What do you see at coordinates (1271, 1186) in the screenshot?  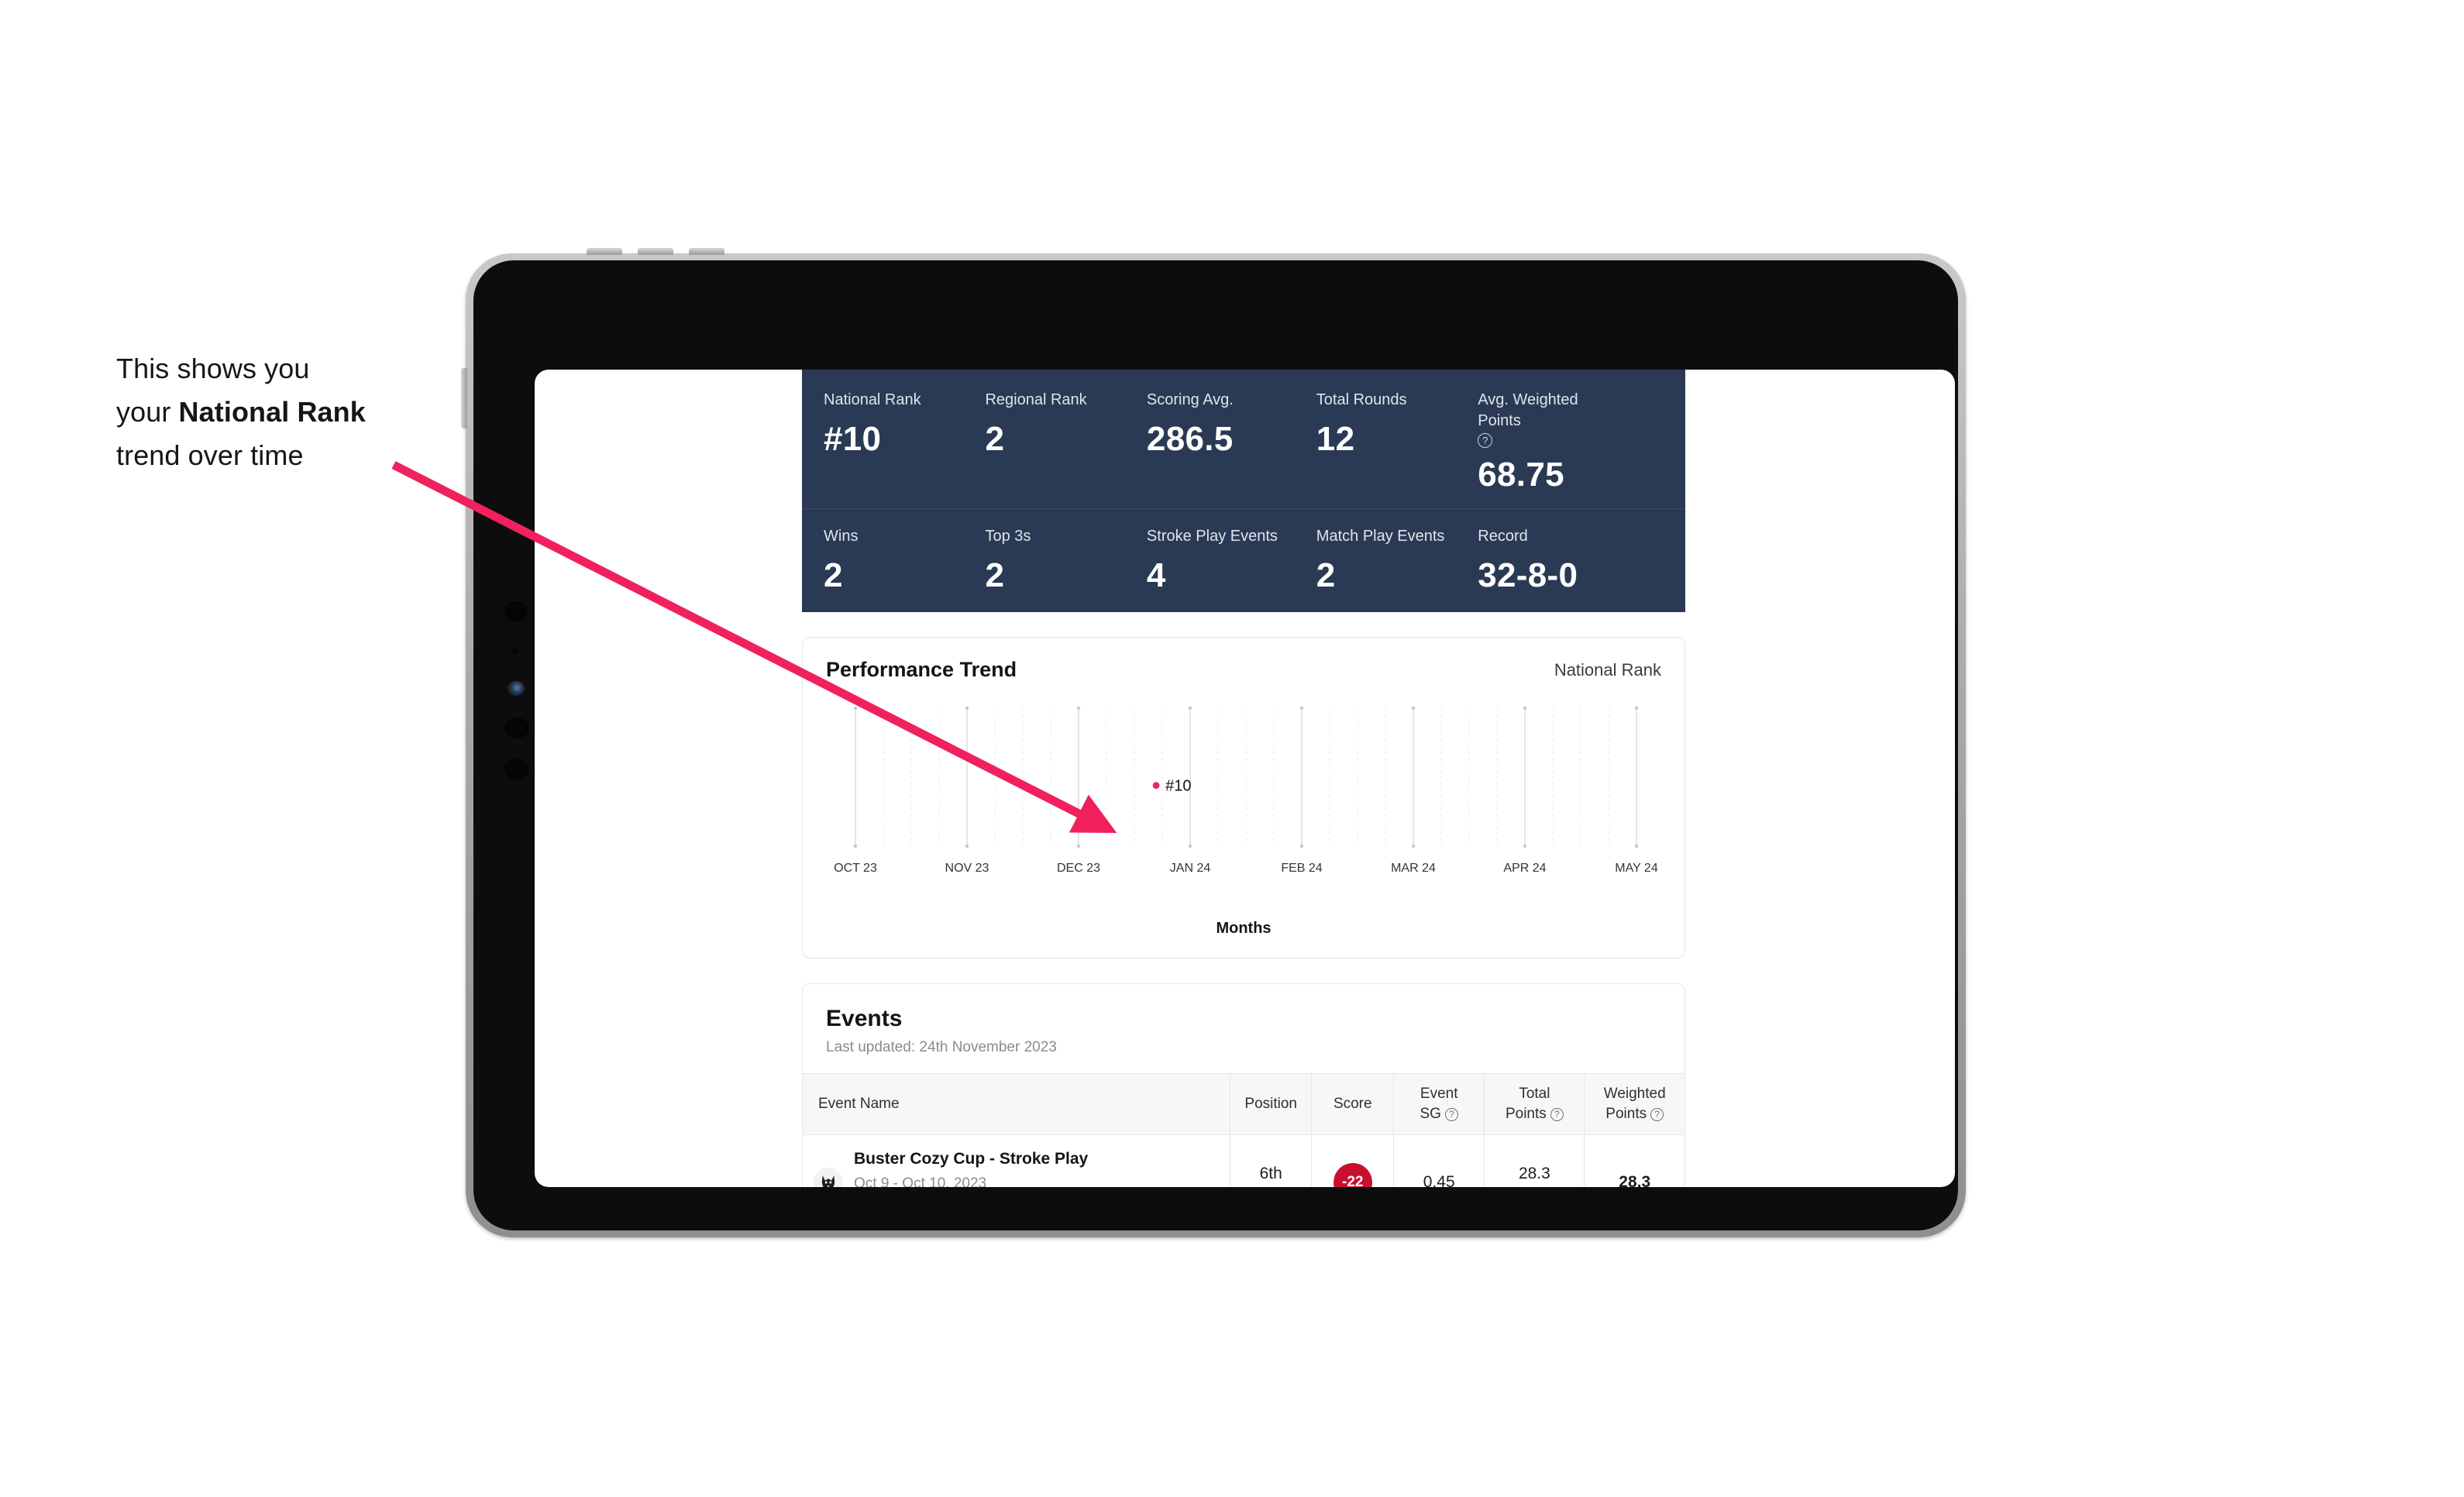 I see `position-field-size: out of 7` at bounding box center [1271, 1186].